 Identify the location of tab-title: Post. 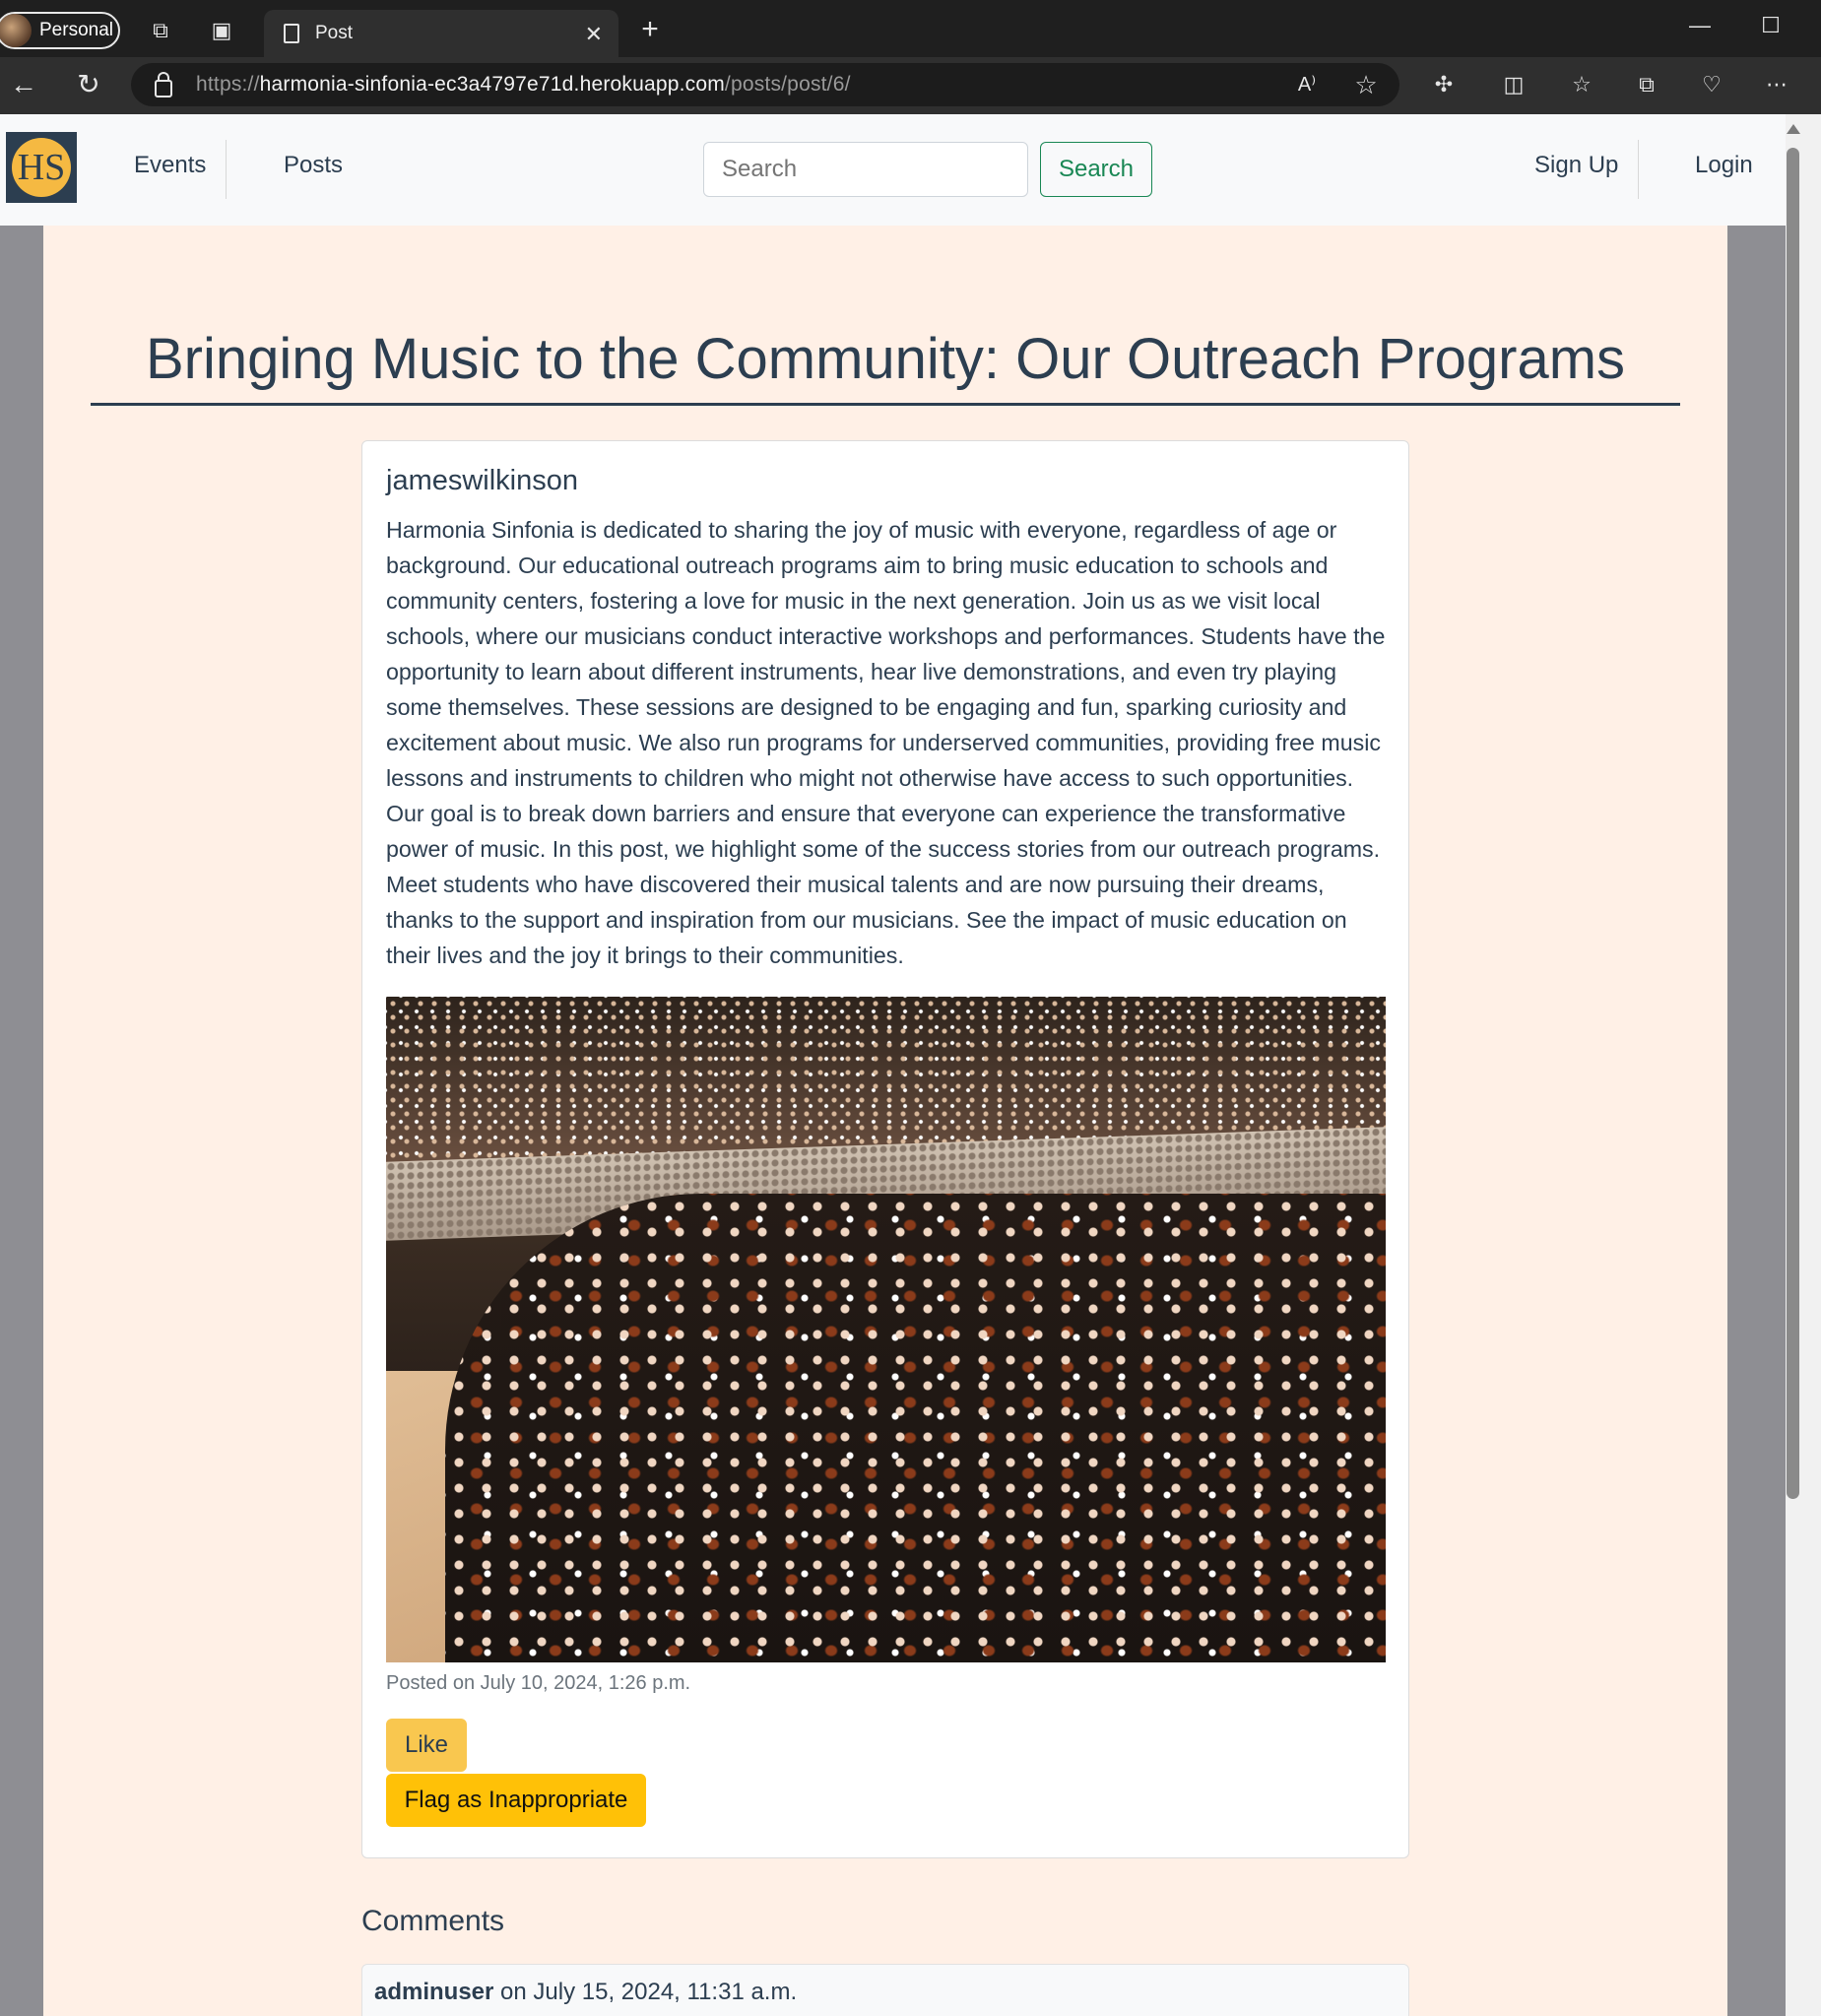
(334, 33).